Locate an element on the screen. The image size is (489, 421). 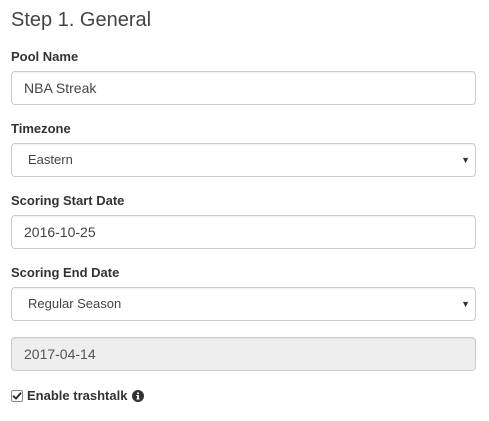
scoring-end-date-input: 2017-04-14 is located at coordinates (243, 354).